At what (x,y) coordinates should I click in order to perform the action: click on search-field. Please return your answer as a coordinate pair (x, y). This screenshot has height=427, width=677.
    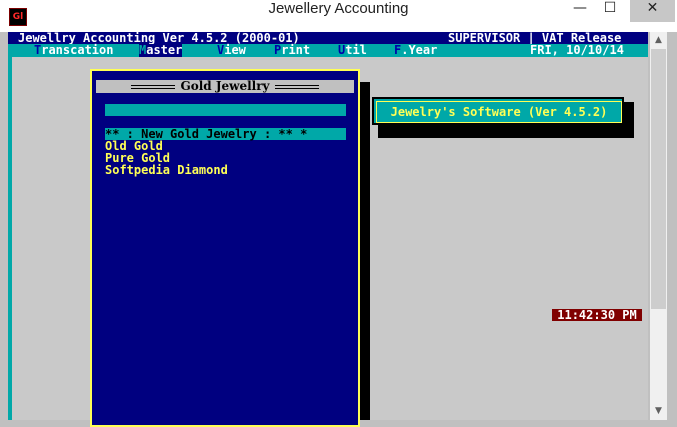
    Looking at the image, I should click on (225, 110).